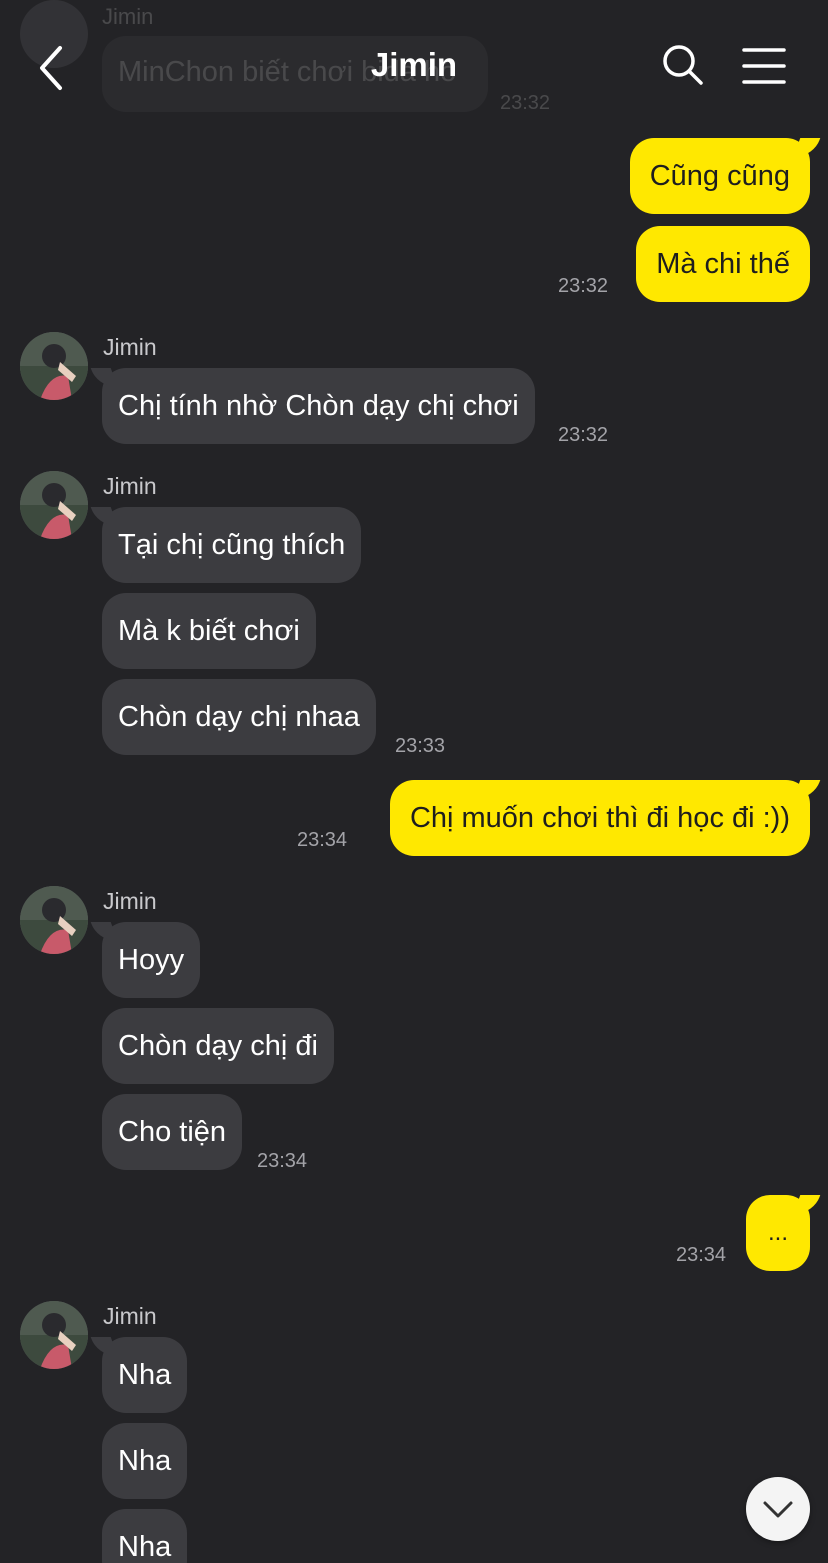 The width and height of the screenshot is (828, 1563). Describe the element at coordinates (318, 406) in the screenshot. I see `incoming-message: Chị tính nhờ Chòn dạy chị chơi` at that location.